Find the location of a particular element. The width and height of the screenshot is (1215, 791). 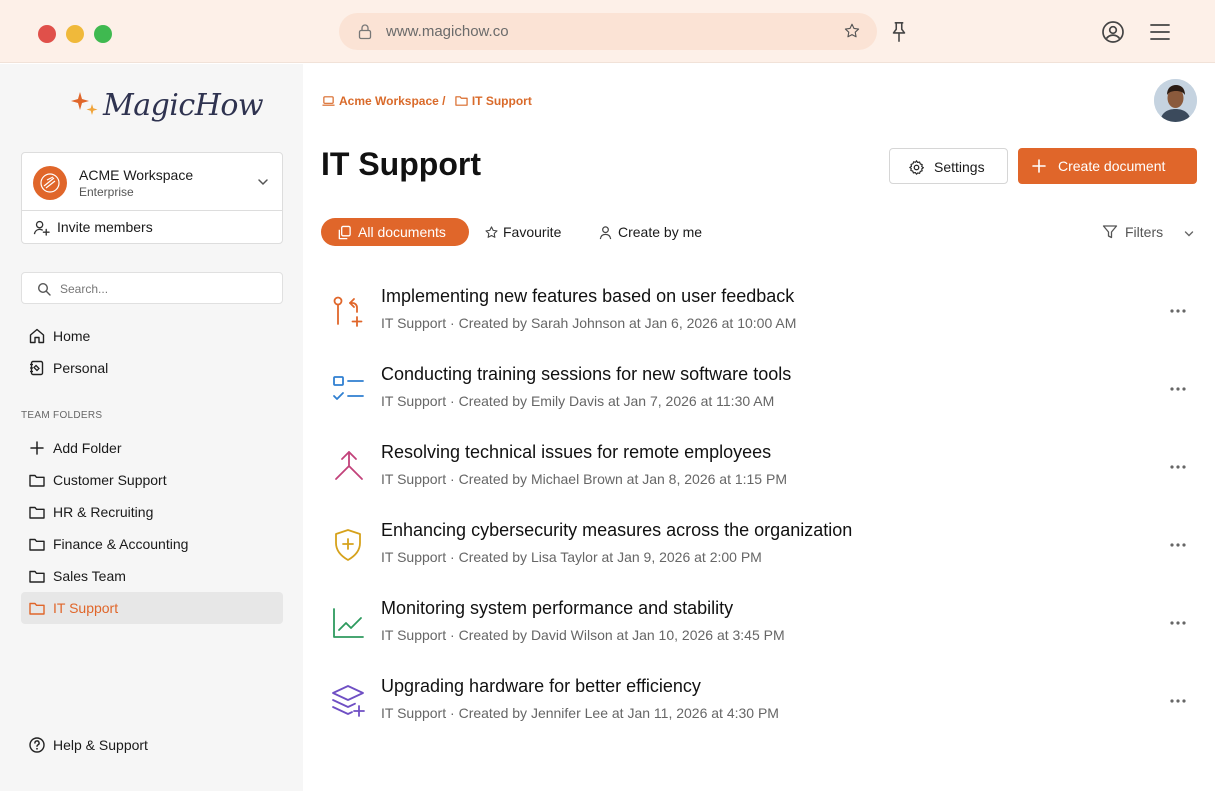

breadcrumb-workspace: Acme Workspace / is located at coordinates (392, 101).